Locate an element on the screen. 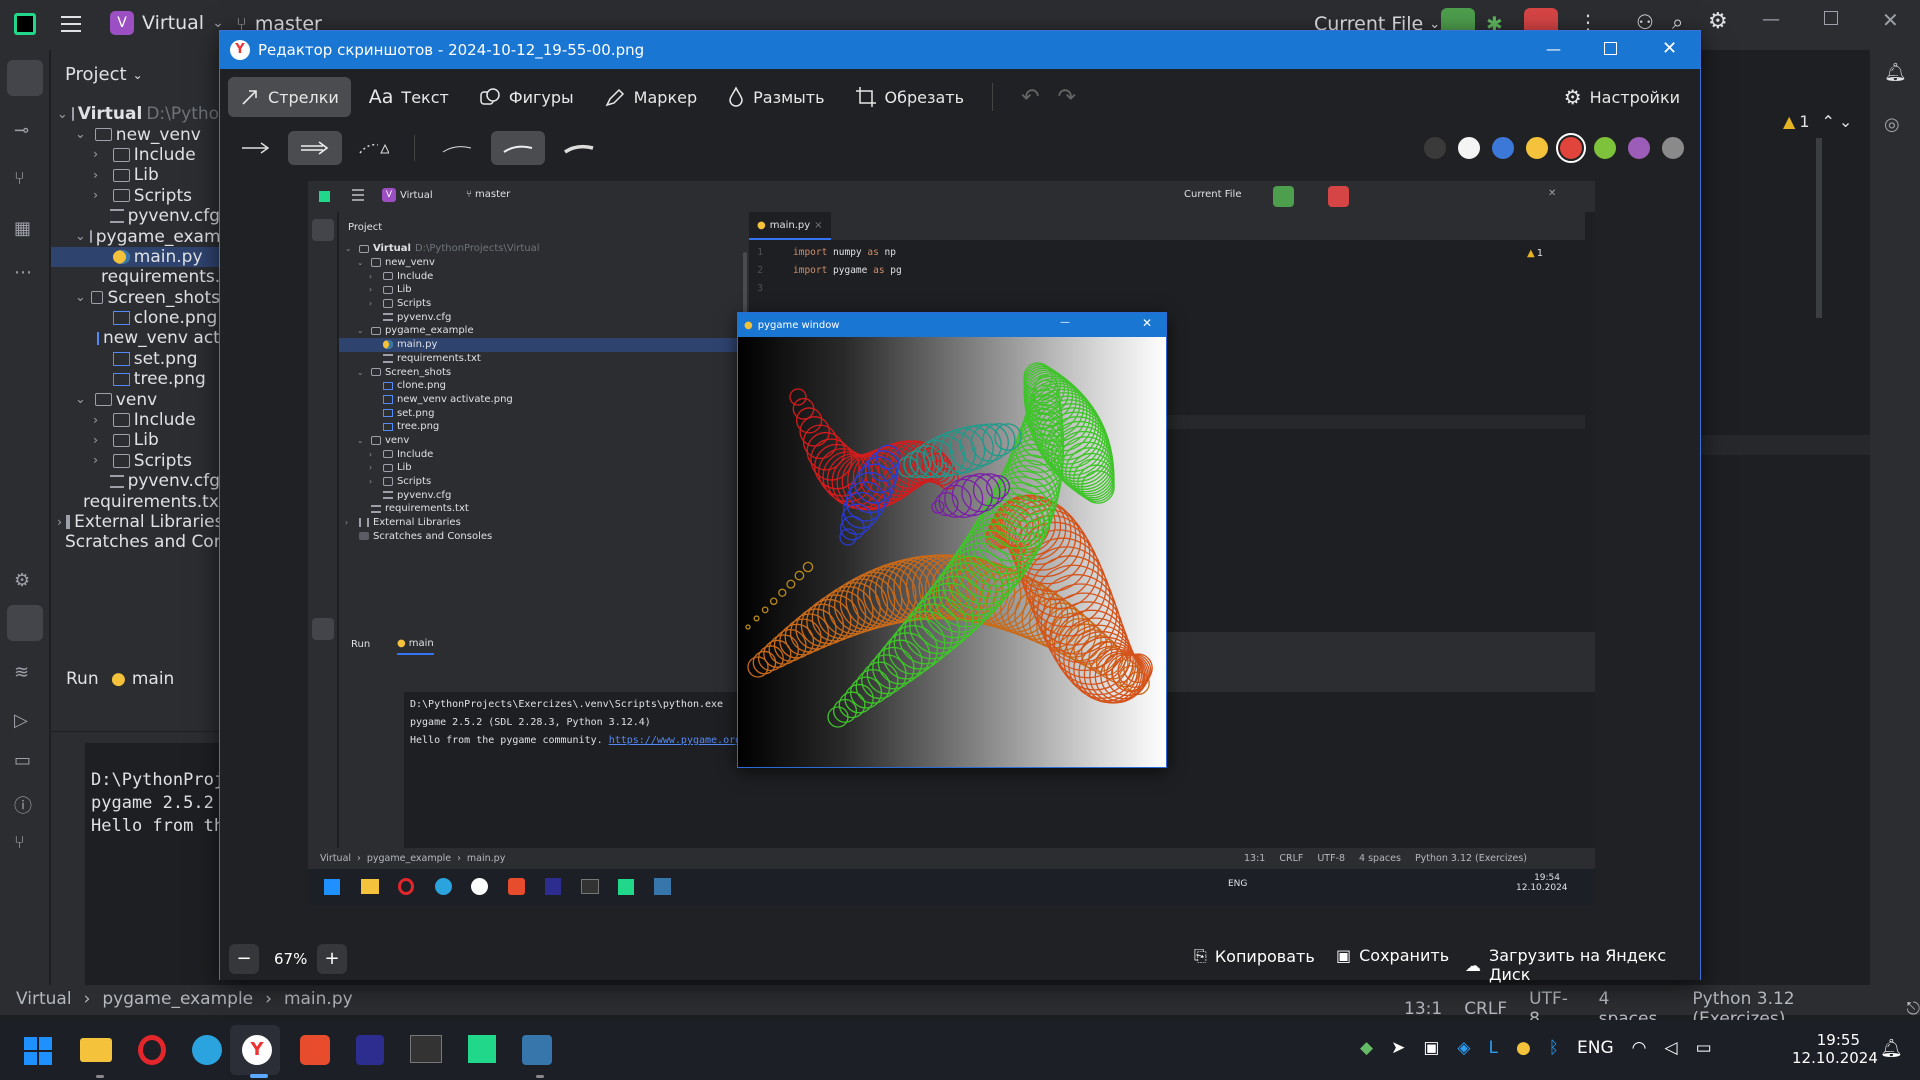 The image size is (1920, 1080). ai-assistant-icon: ◎ is located at coordinates (1892, 124).